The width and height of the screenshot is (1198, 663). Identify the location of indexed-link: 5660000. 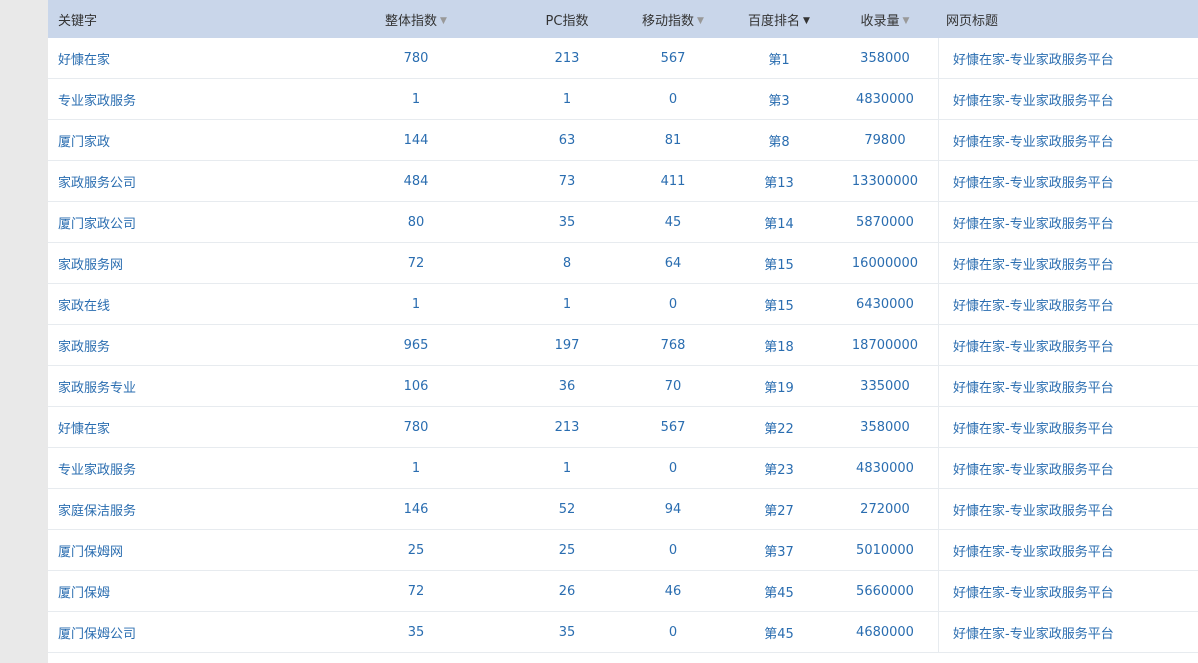
(885, 591).